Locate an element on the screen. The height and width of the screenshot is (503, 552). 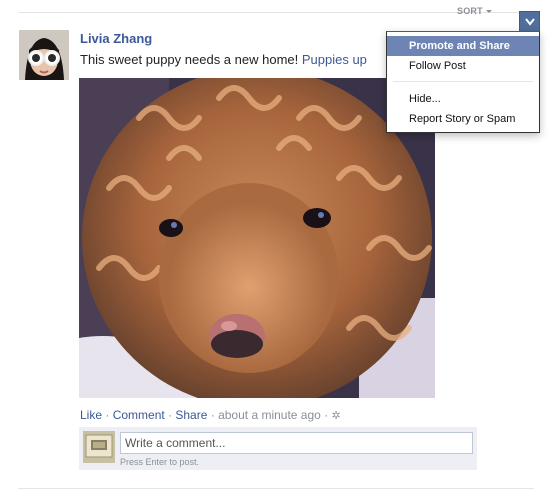
commenter-avatar is located at coordinates (99, 447).